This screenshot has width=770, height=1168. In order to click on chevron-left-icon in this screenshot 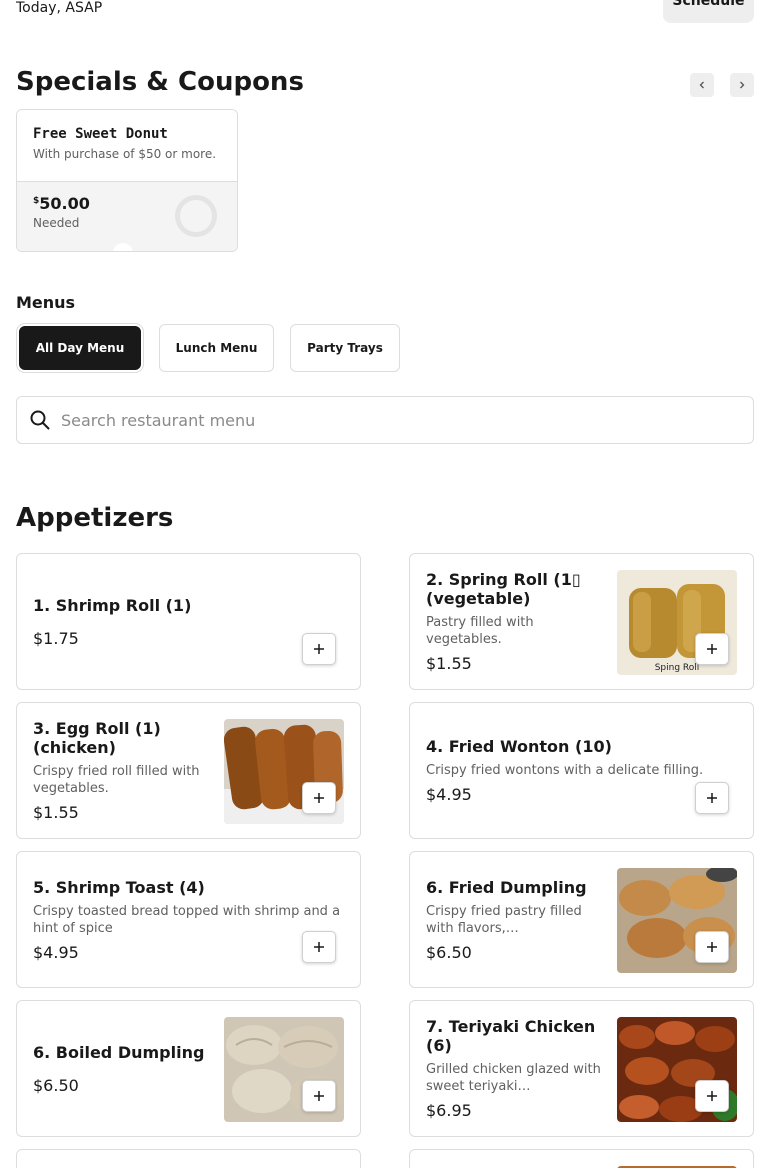, I will do `click(701, 85)`.